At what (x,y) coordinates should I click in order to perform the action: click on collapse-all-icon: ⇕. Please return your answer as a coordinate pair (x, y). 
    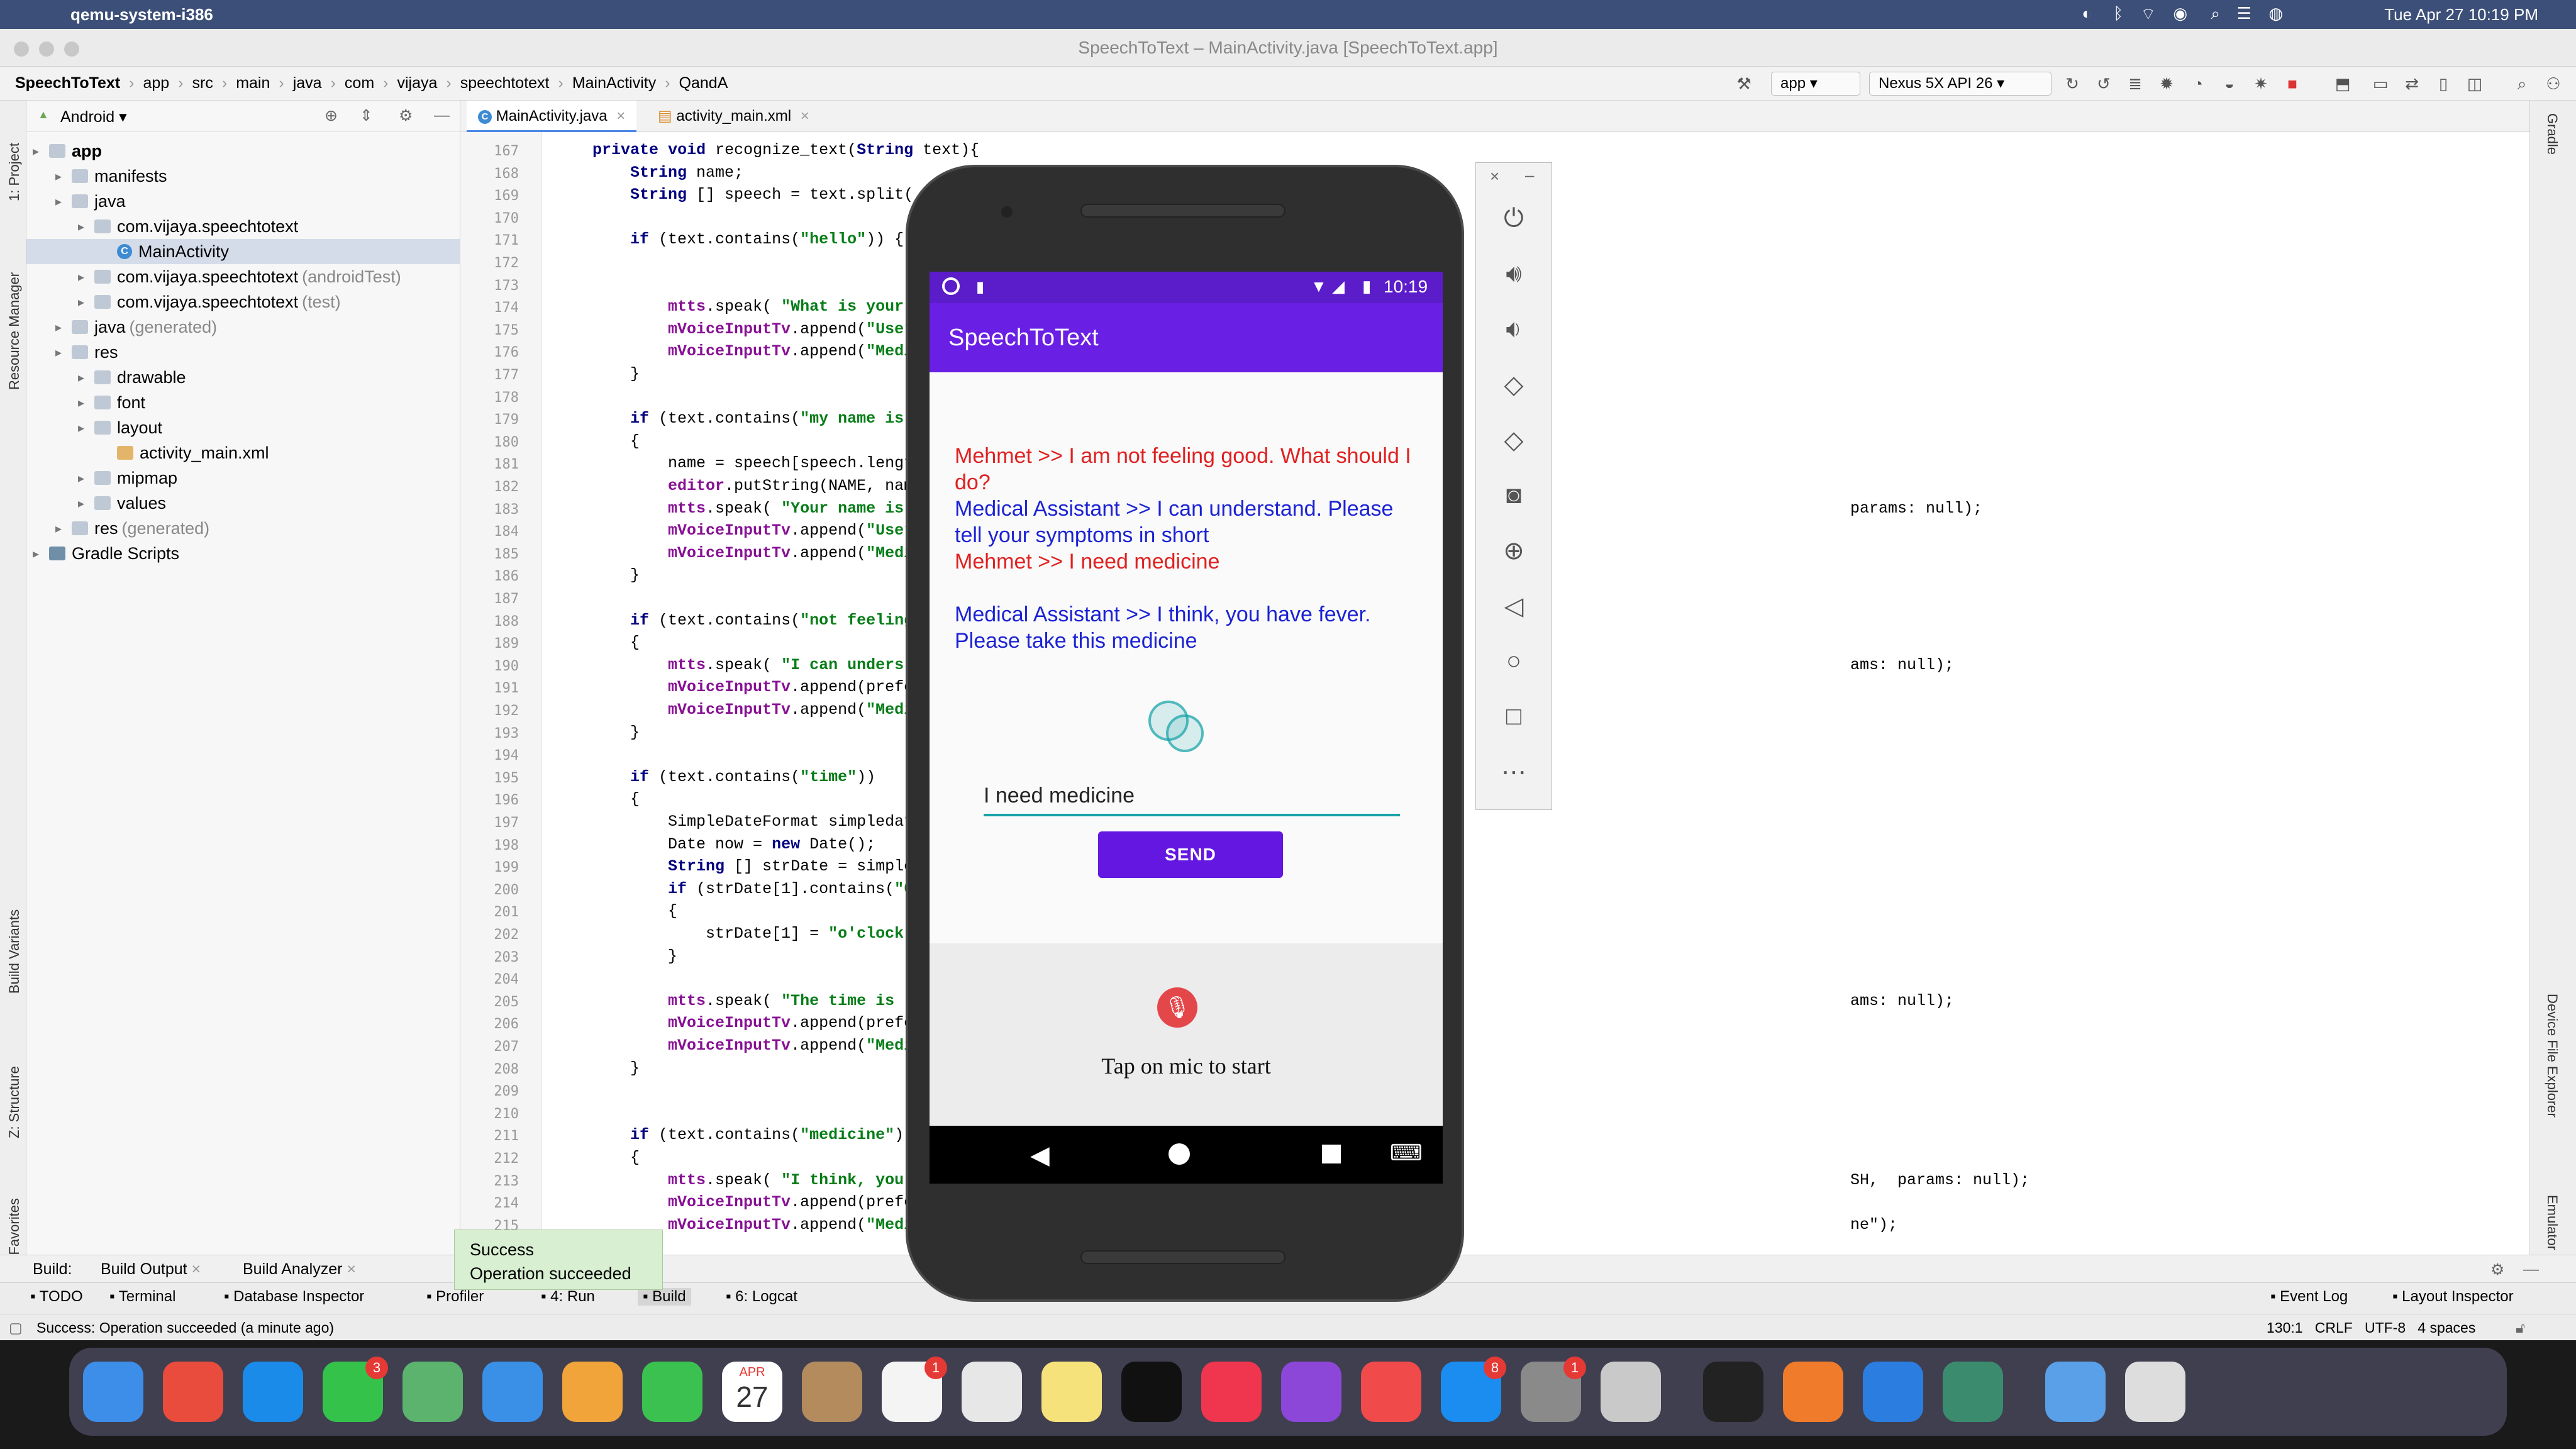
    Looking at the image, I should click on (366, 115).